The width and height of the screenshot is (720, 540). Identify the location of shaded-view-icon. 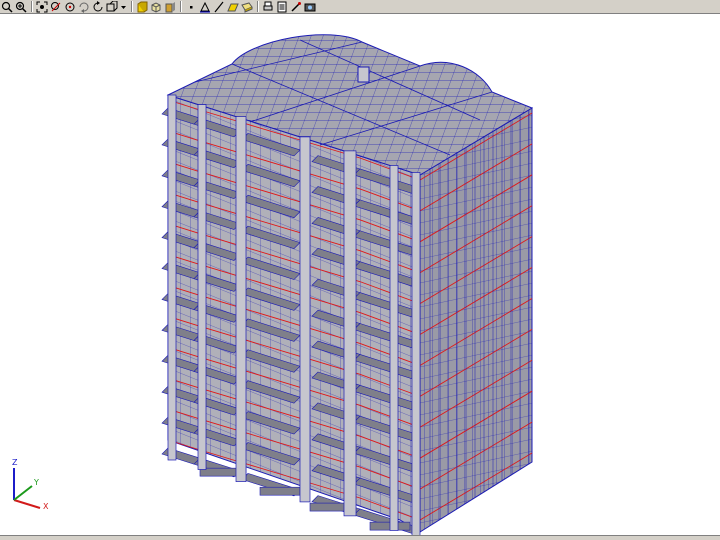
(170, 6).